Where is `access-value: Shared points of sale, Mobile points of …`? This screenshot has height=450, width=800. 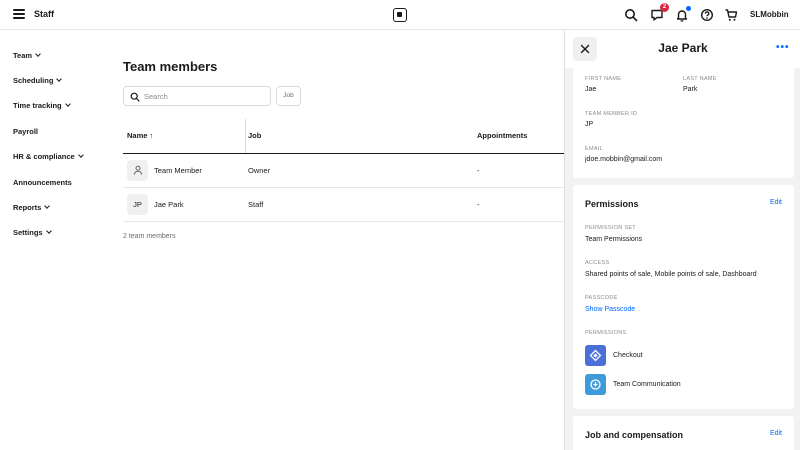
access-value: Shared points of sale, Mobile points of … is located at coordinates (671, 274).